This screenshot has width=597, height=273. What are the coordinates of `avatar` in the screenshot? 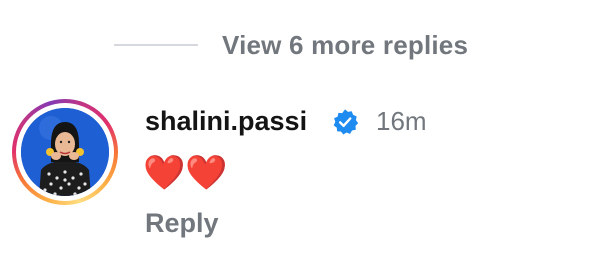 It's located at (65, 152).